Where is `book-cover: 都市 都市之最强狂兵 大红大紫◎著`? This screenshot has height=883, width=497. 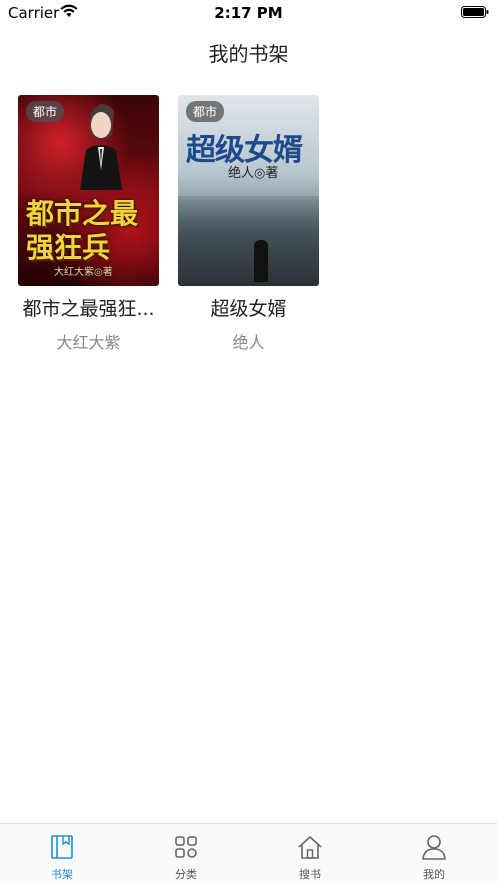
book-cover: 都市 都市之最强狂兵 大红大紫◎著 is located at coordinates (88, 190).